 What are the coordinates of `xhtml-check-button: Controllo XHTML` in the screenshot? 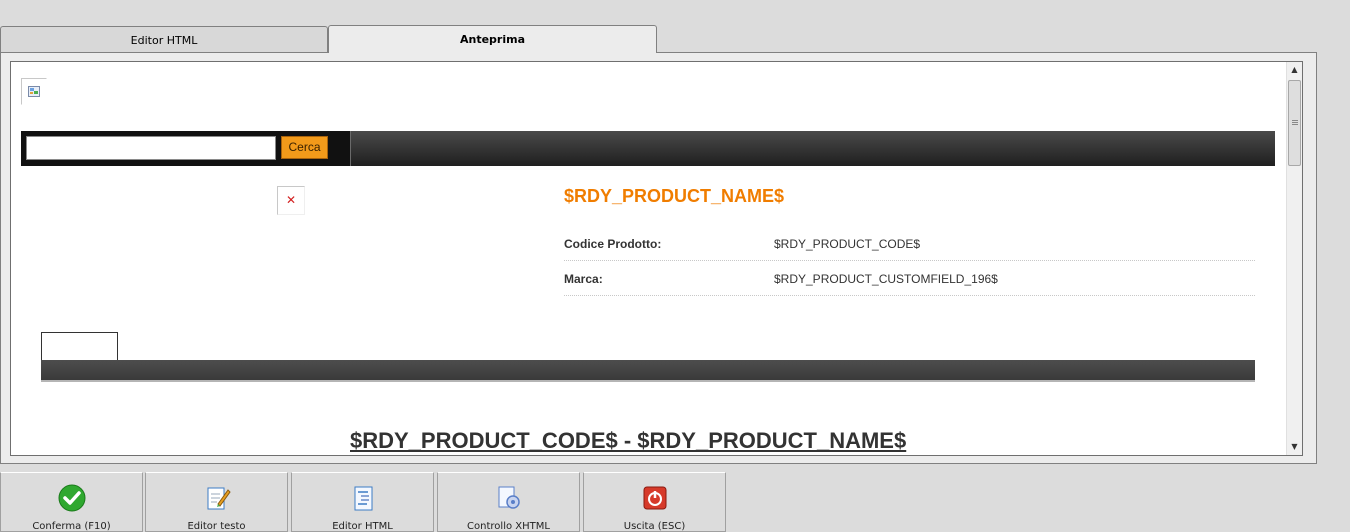 It's located at (508, 502).